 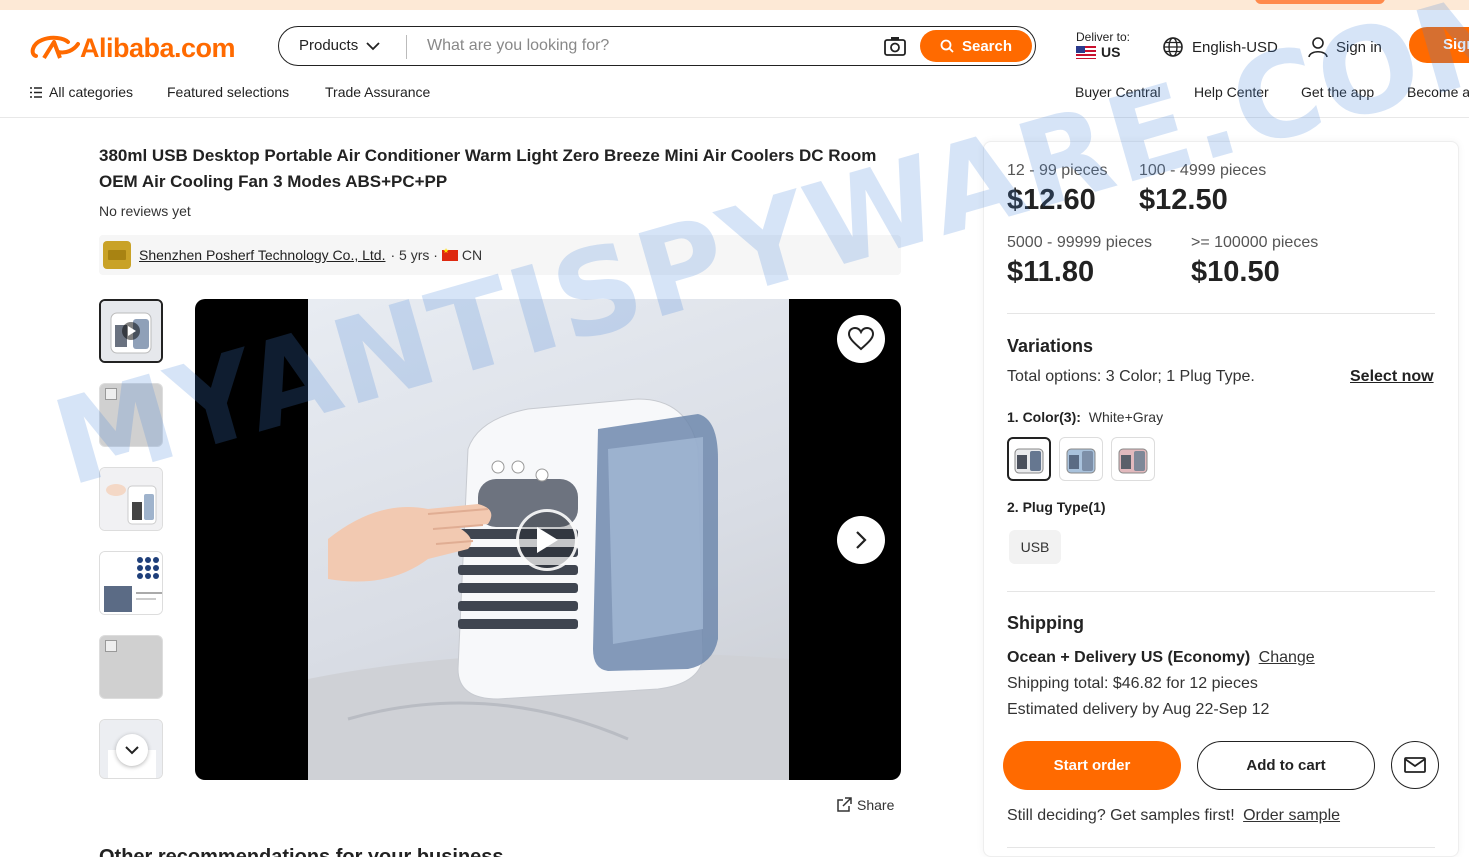 What do you see at coordinates (1126, 417) in the screenshot?
I see `color-selected-value: White+Gray` at bounding box center [1126, 417].